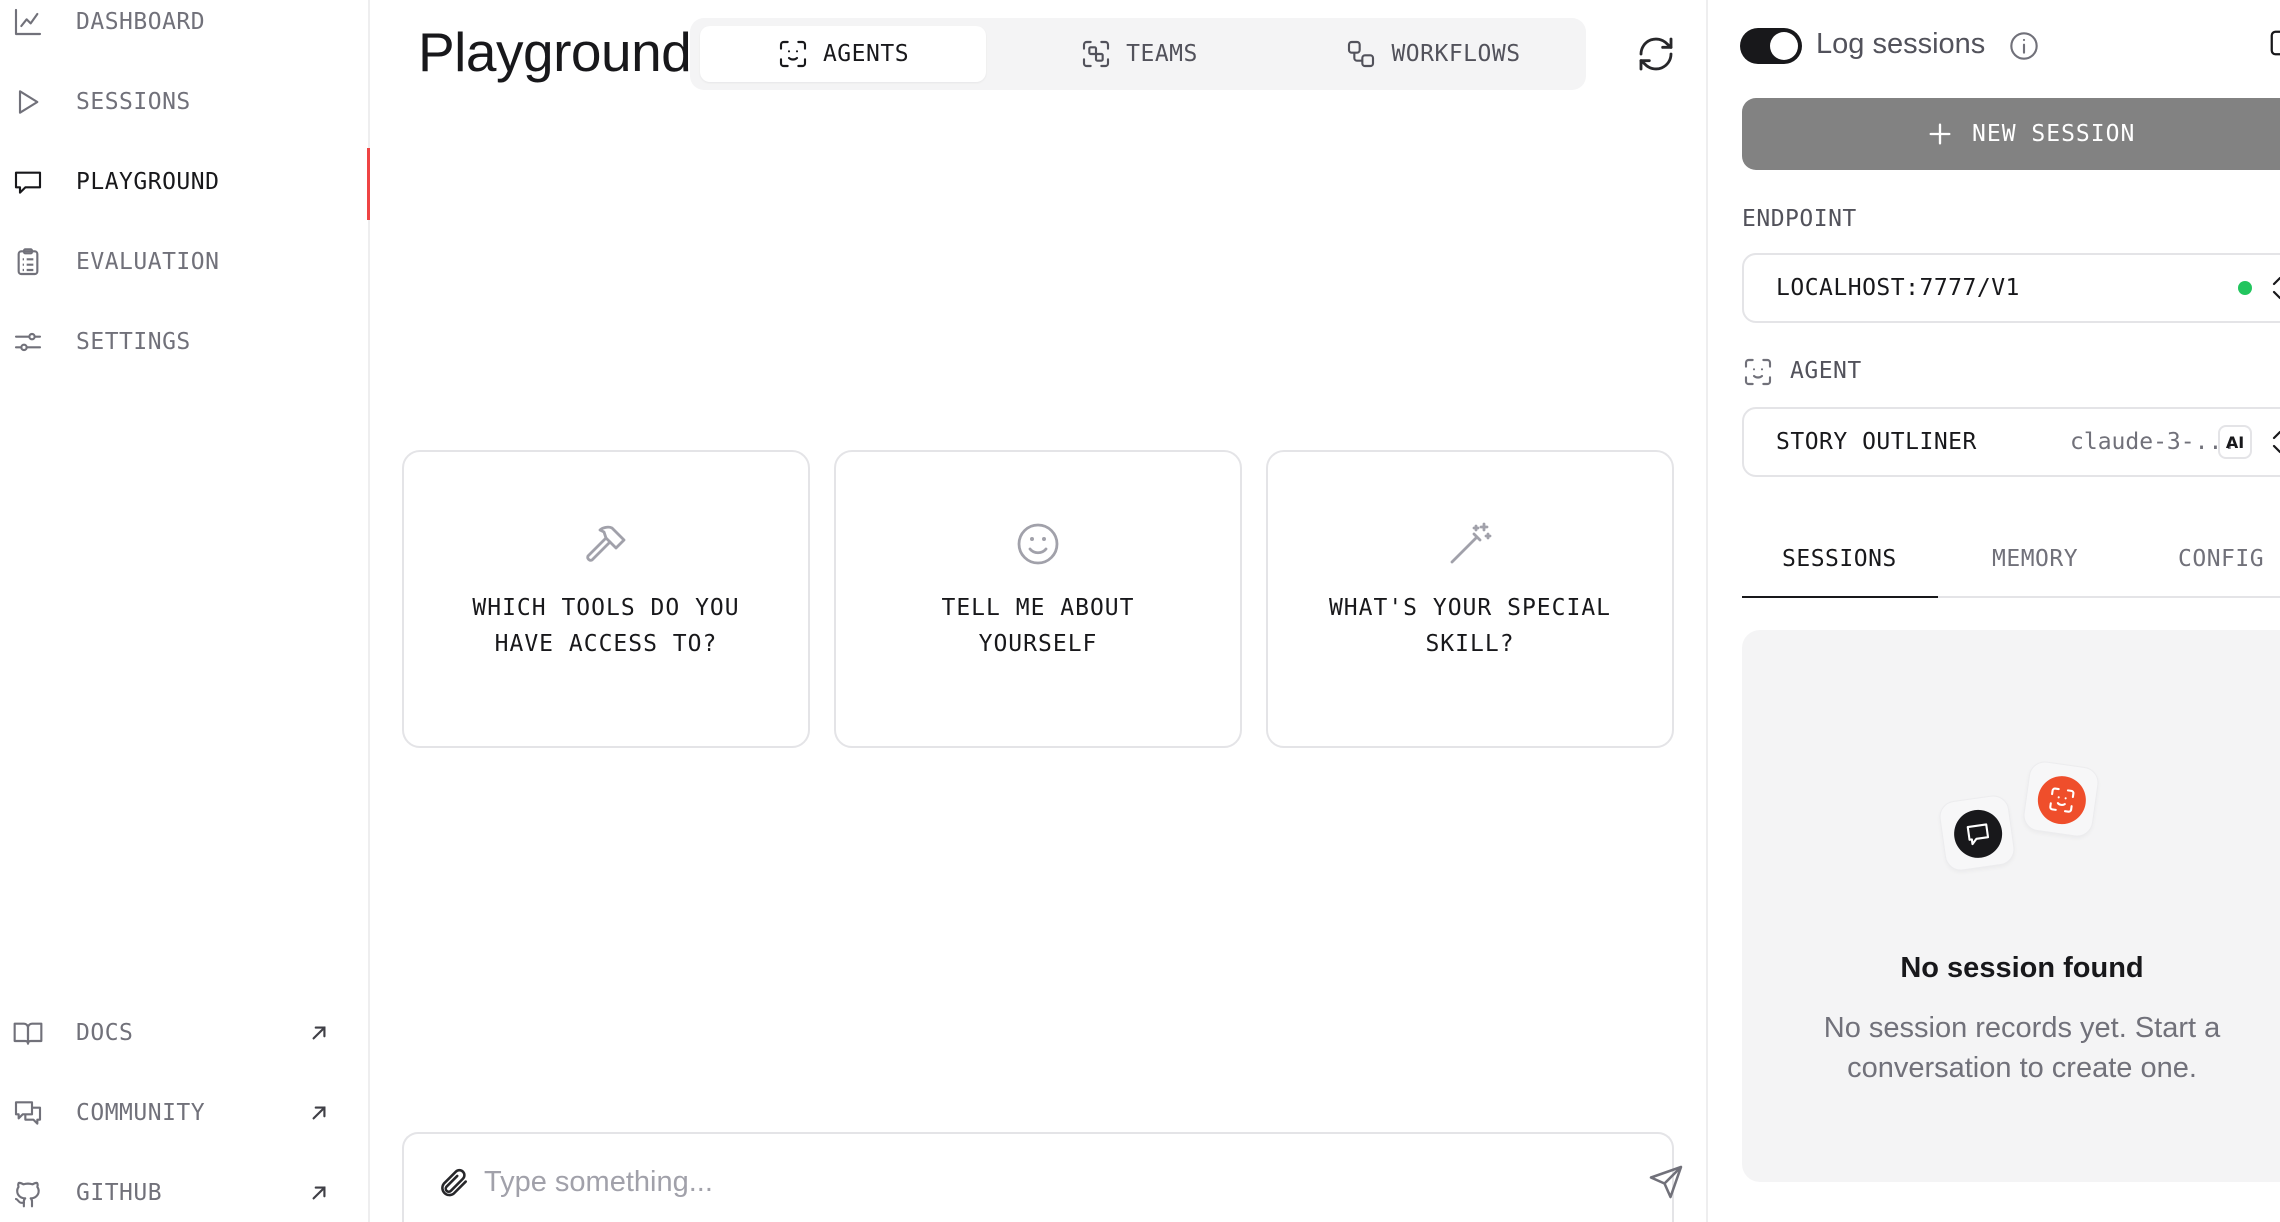 The height and width of the screenshot is (1222, 2280). I want to click on info-icon, so click(2024, 46).